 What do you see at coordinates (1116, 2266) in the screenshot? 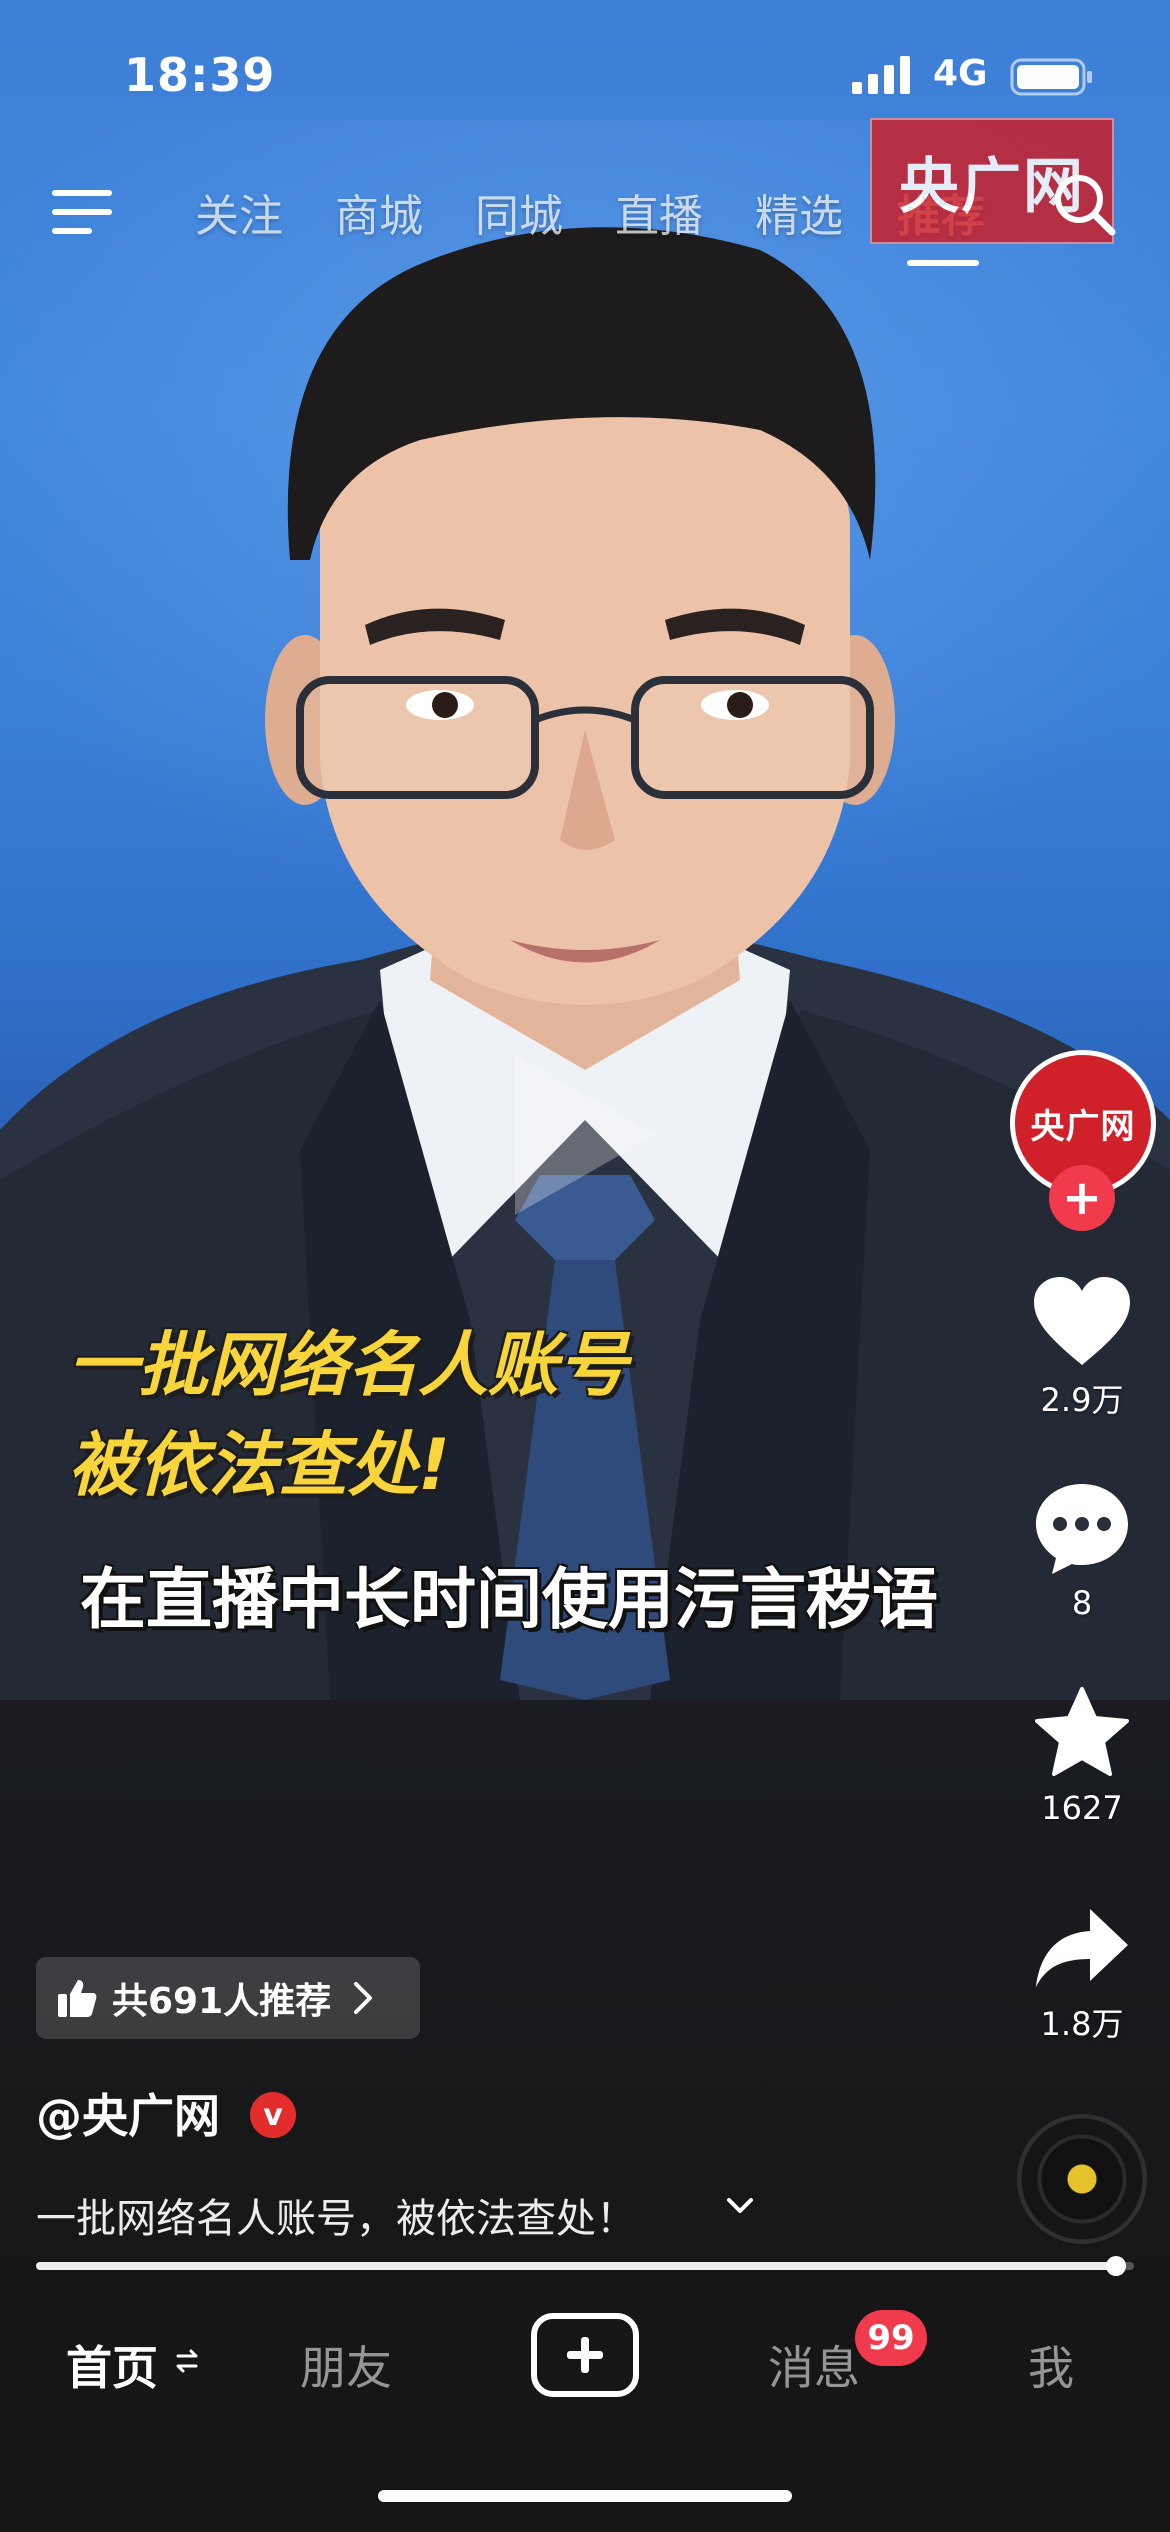
I see `video-progress-handle` at bounding box center [1116, 2266].